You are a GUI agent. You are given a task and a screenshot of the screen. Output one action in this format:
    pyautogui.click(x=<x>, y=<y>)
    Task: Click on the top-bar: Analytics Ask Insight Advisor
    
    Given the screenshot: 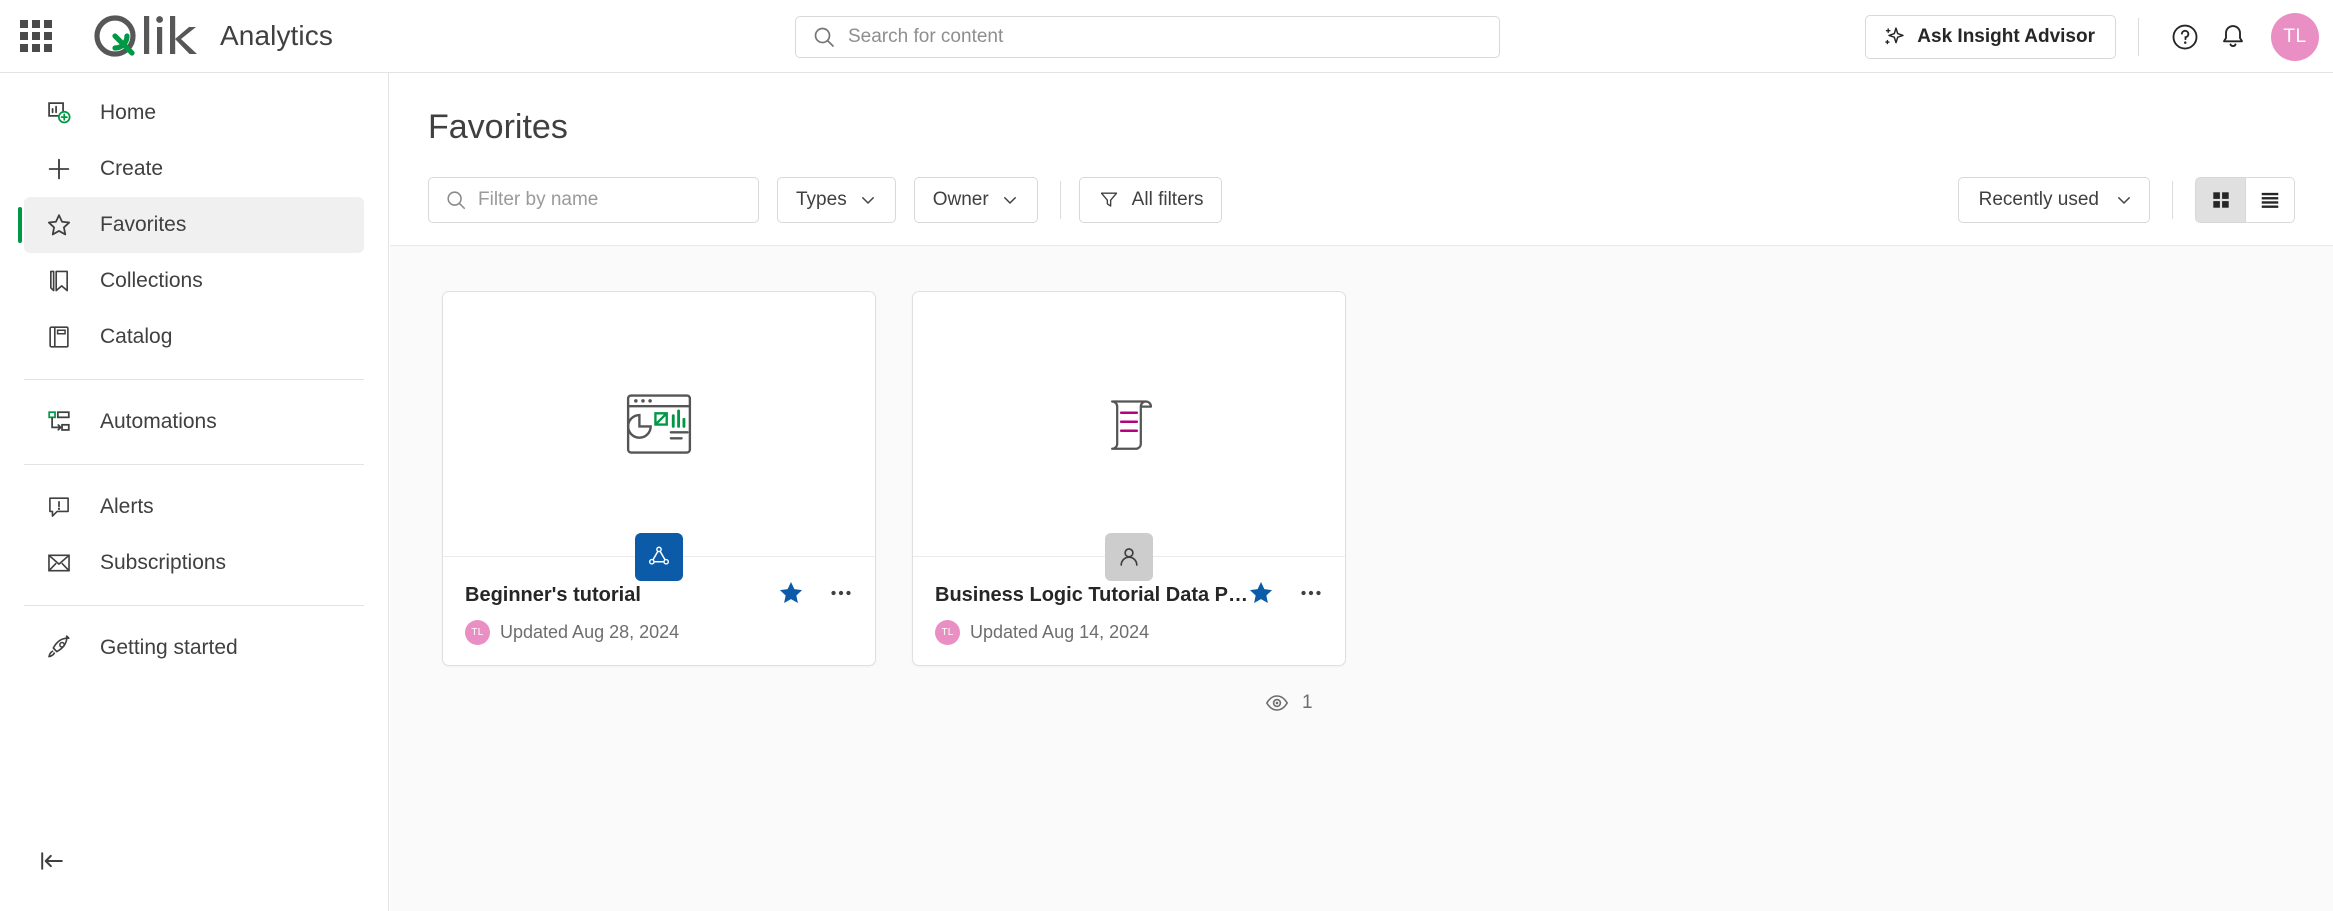 What is the action you would take?
    pyautogui.click(x=1166, y=36)
    